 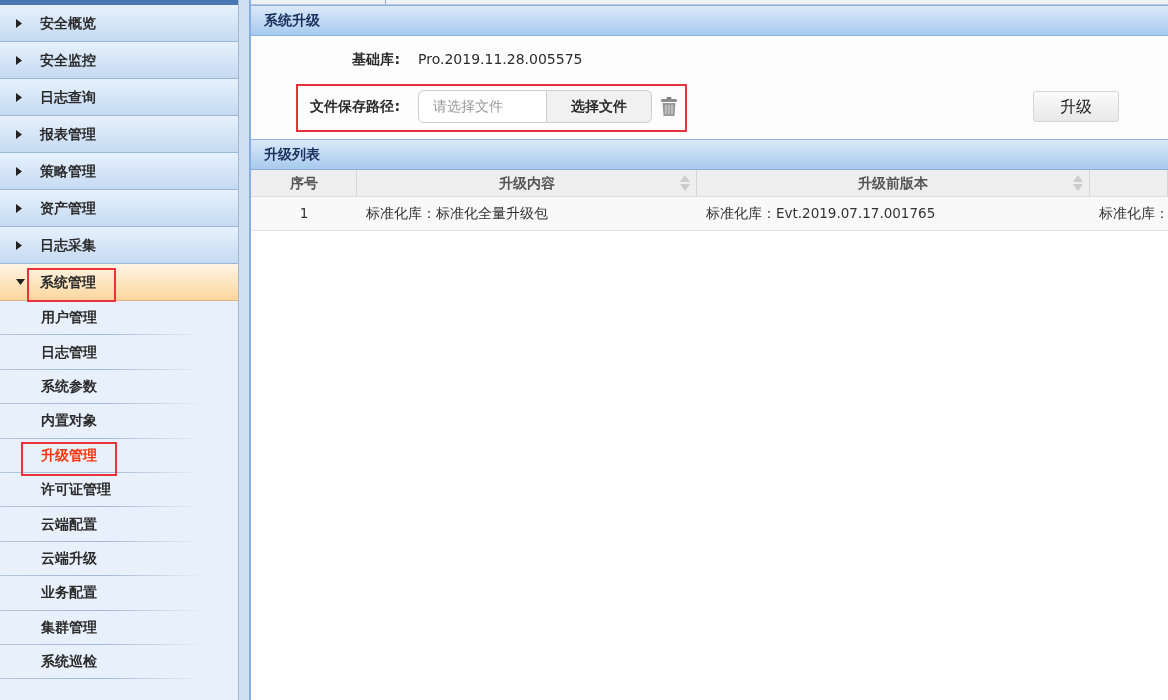 I want to click on submenu-item: 用户管理, so click(x=119, y=318).